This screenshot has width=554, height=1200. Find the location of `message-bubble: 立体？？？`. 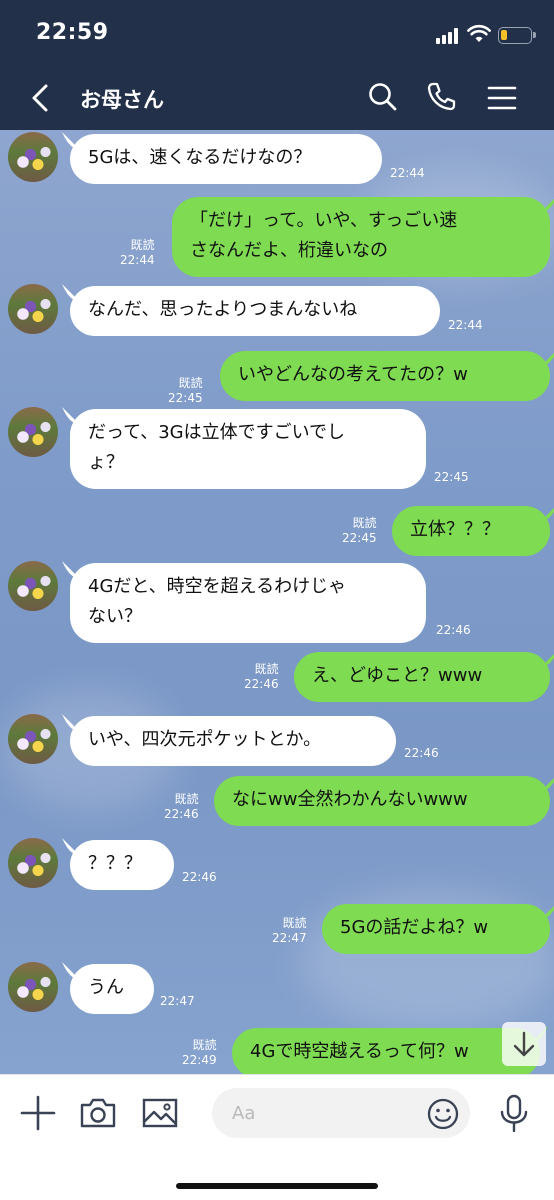

message-bubble: 立体？？？ is located at coordinates (471, 531).